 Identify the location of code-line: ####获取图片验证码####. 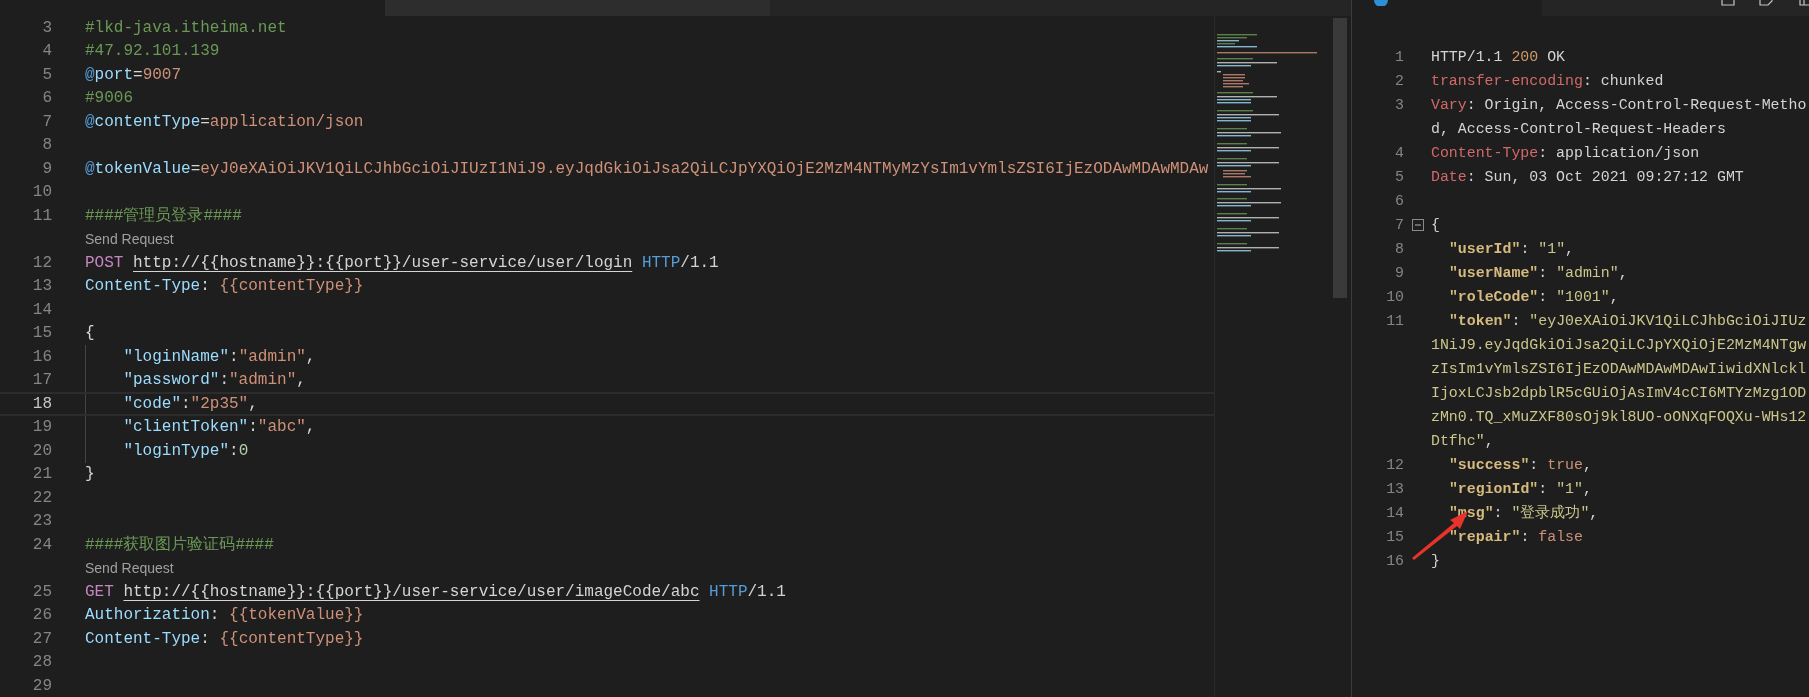
(179, 544).